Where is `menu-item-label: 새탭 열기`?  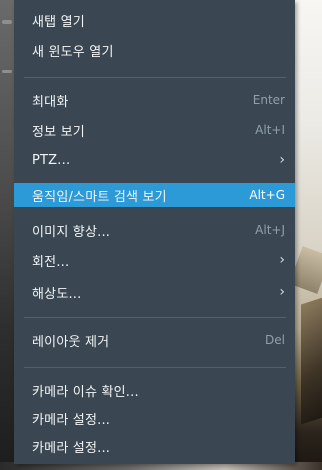 menu-item-label: 새탭 열기 is located at coordinates (58, 22).